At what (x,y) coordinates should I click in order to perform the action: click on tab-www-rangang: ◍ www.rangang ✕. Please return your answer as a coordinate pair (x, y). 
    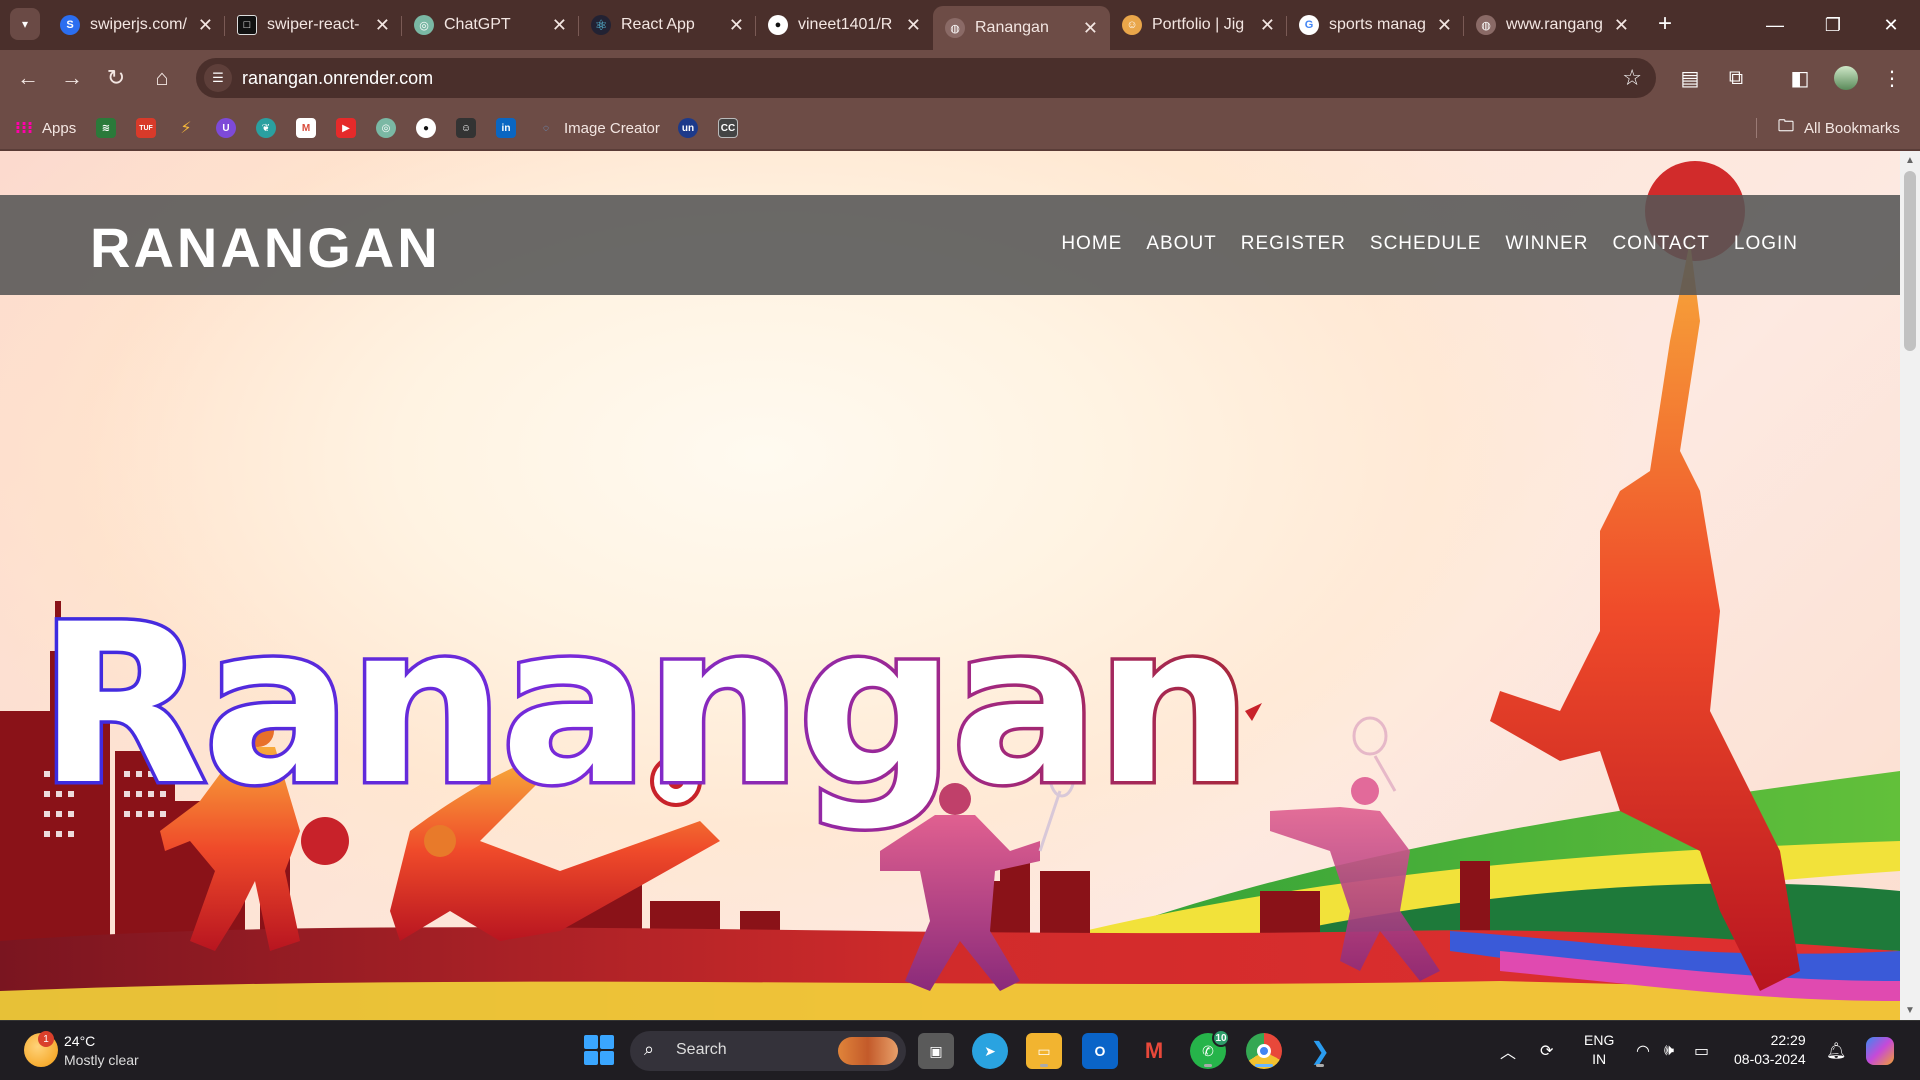
    Looking at the image, I should click on (1552, 25).